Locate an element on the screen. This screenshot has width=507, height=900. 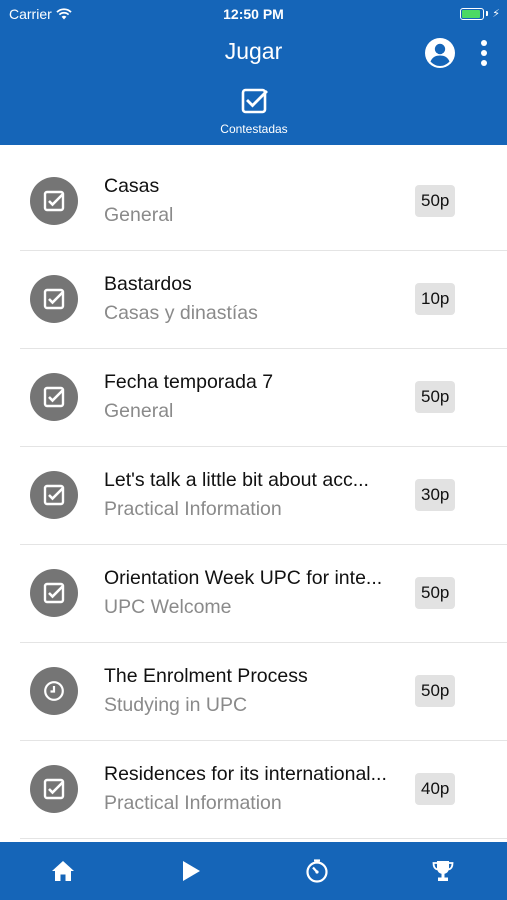
battery-fill is located at coordinates (471, 13).